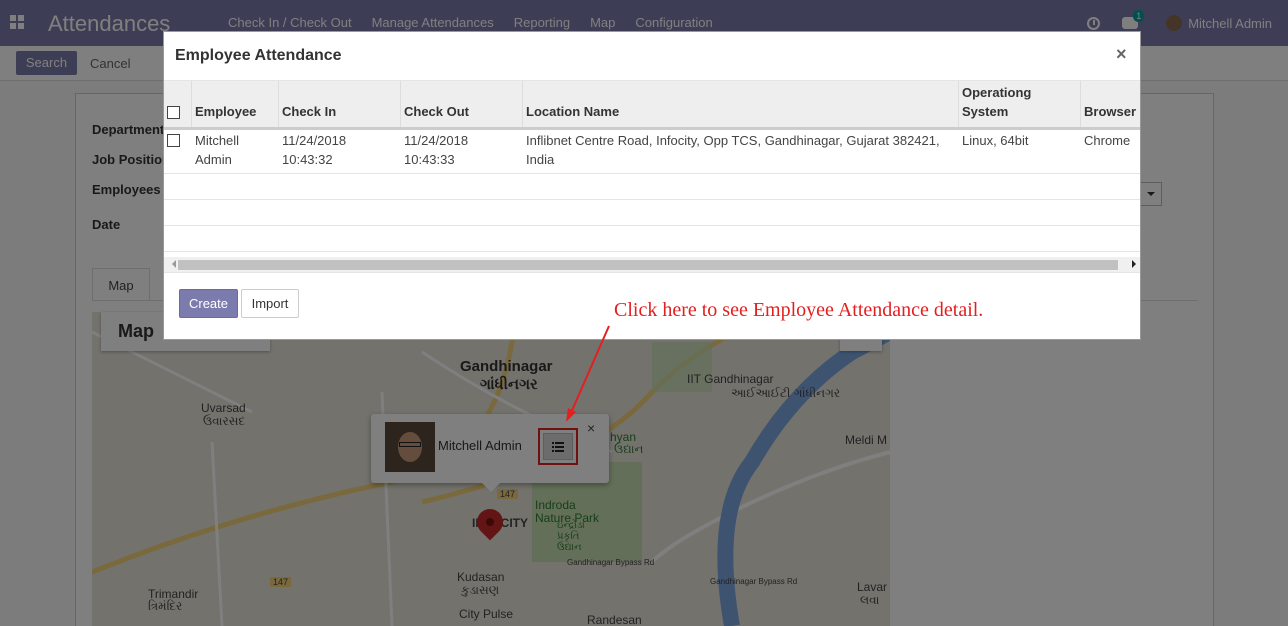 This screenshot has height=626, width=1288. Describe the element at coordinates (652, 272) in the screenshot. I see `dialog-footer-divider` at that location.